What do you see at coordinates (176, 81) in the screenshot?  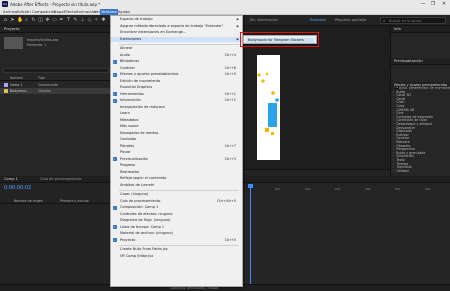 I see `window-menu-item: Edición de movimiento` at bounding box center [176, 81].